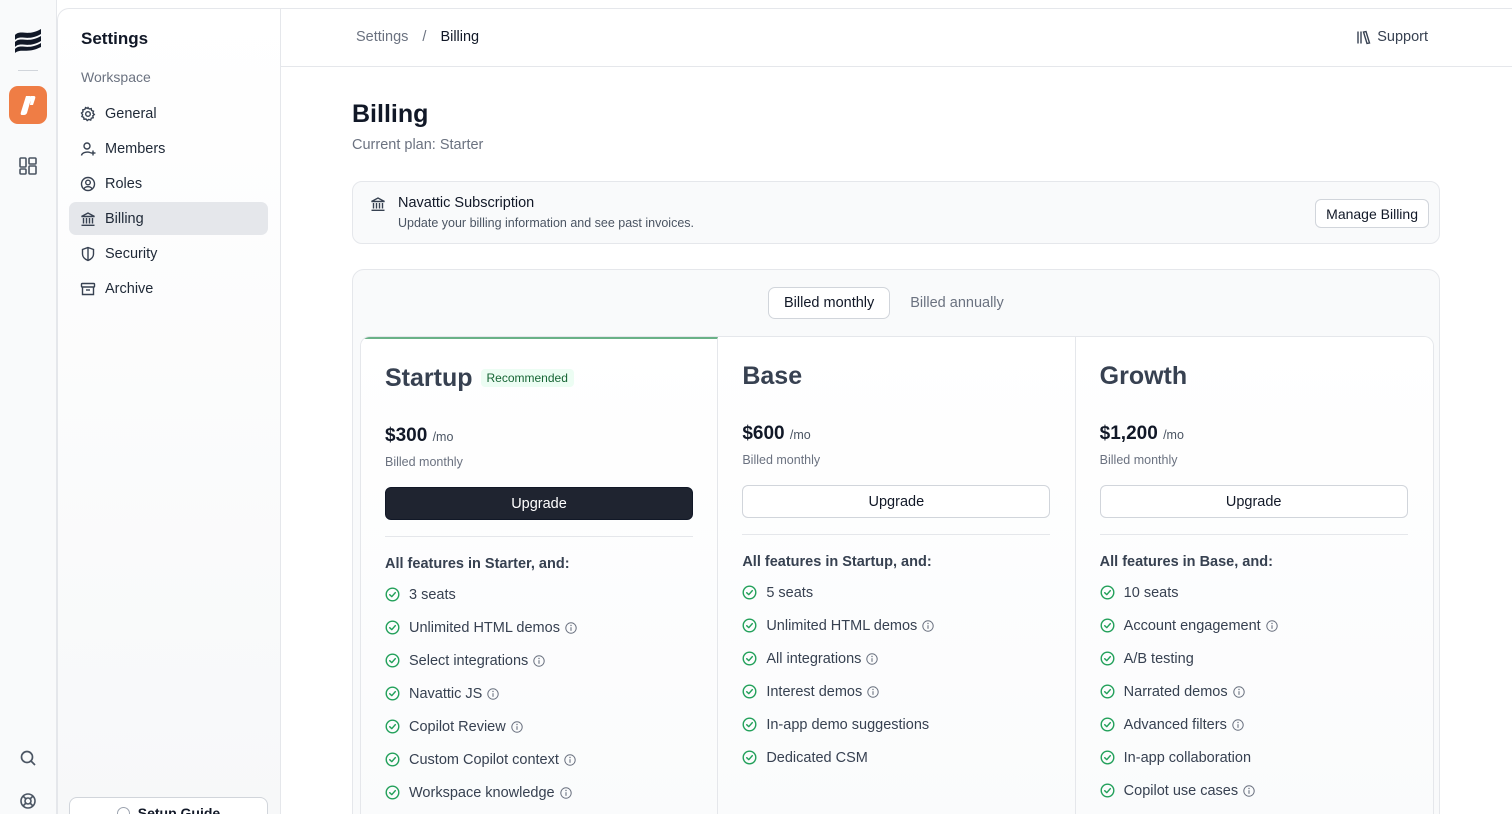  What do you see at coordinates (168, 113) in the screenshot?
I see `sidebar-item-general: General` at bounding box center [168, 113].